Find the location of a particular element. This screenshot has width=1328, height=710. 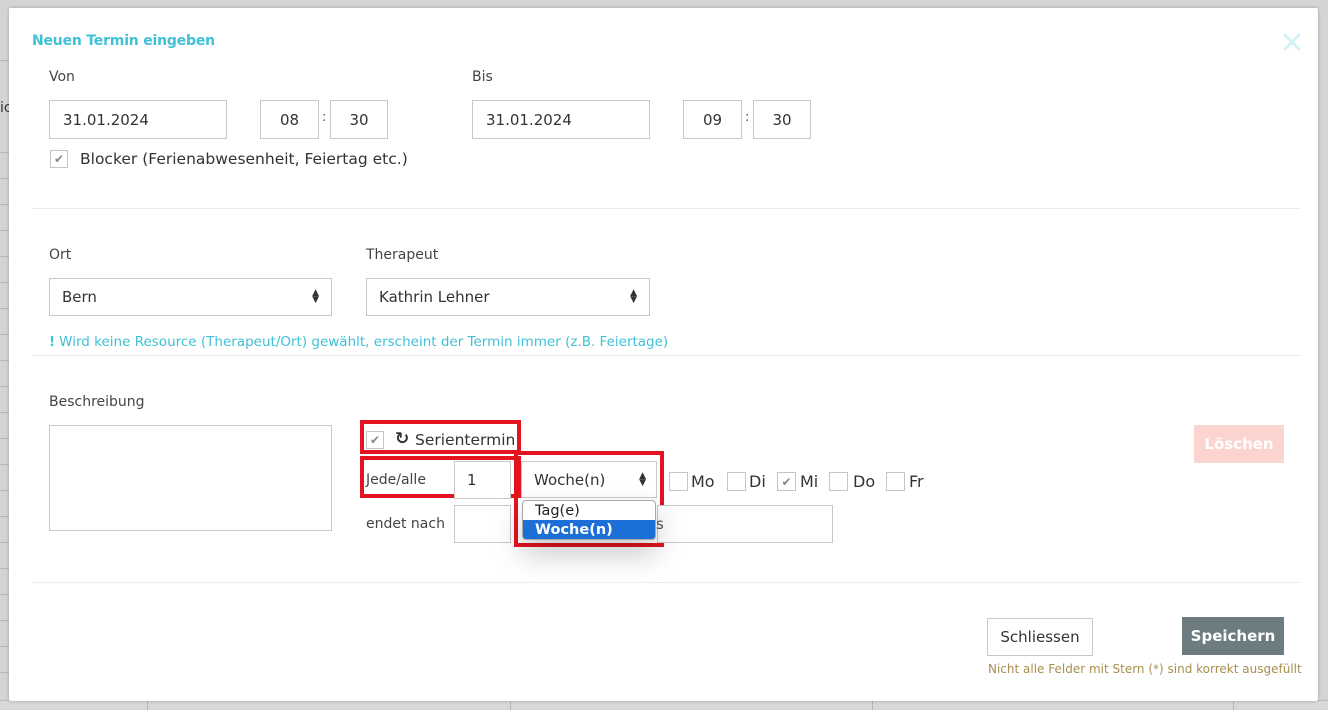

day-label-mo: Mo is located at coordinates (703, 481).